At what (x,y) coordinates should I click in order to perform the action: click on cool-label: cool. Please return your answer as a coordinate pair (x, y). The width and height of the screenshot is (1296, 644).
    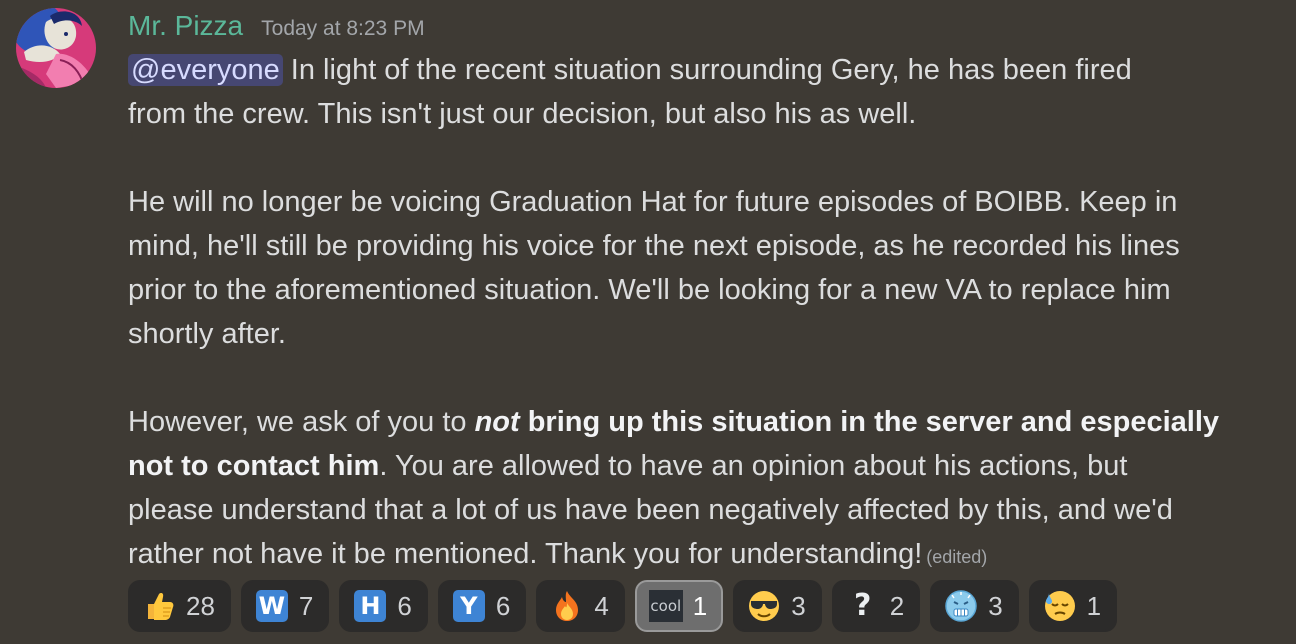
    Looking at the image, I should click on (665, 606).